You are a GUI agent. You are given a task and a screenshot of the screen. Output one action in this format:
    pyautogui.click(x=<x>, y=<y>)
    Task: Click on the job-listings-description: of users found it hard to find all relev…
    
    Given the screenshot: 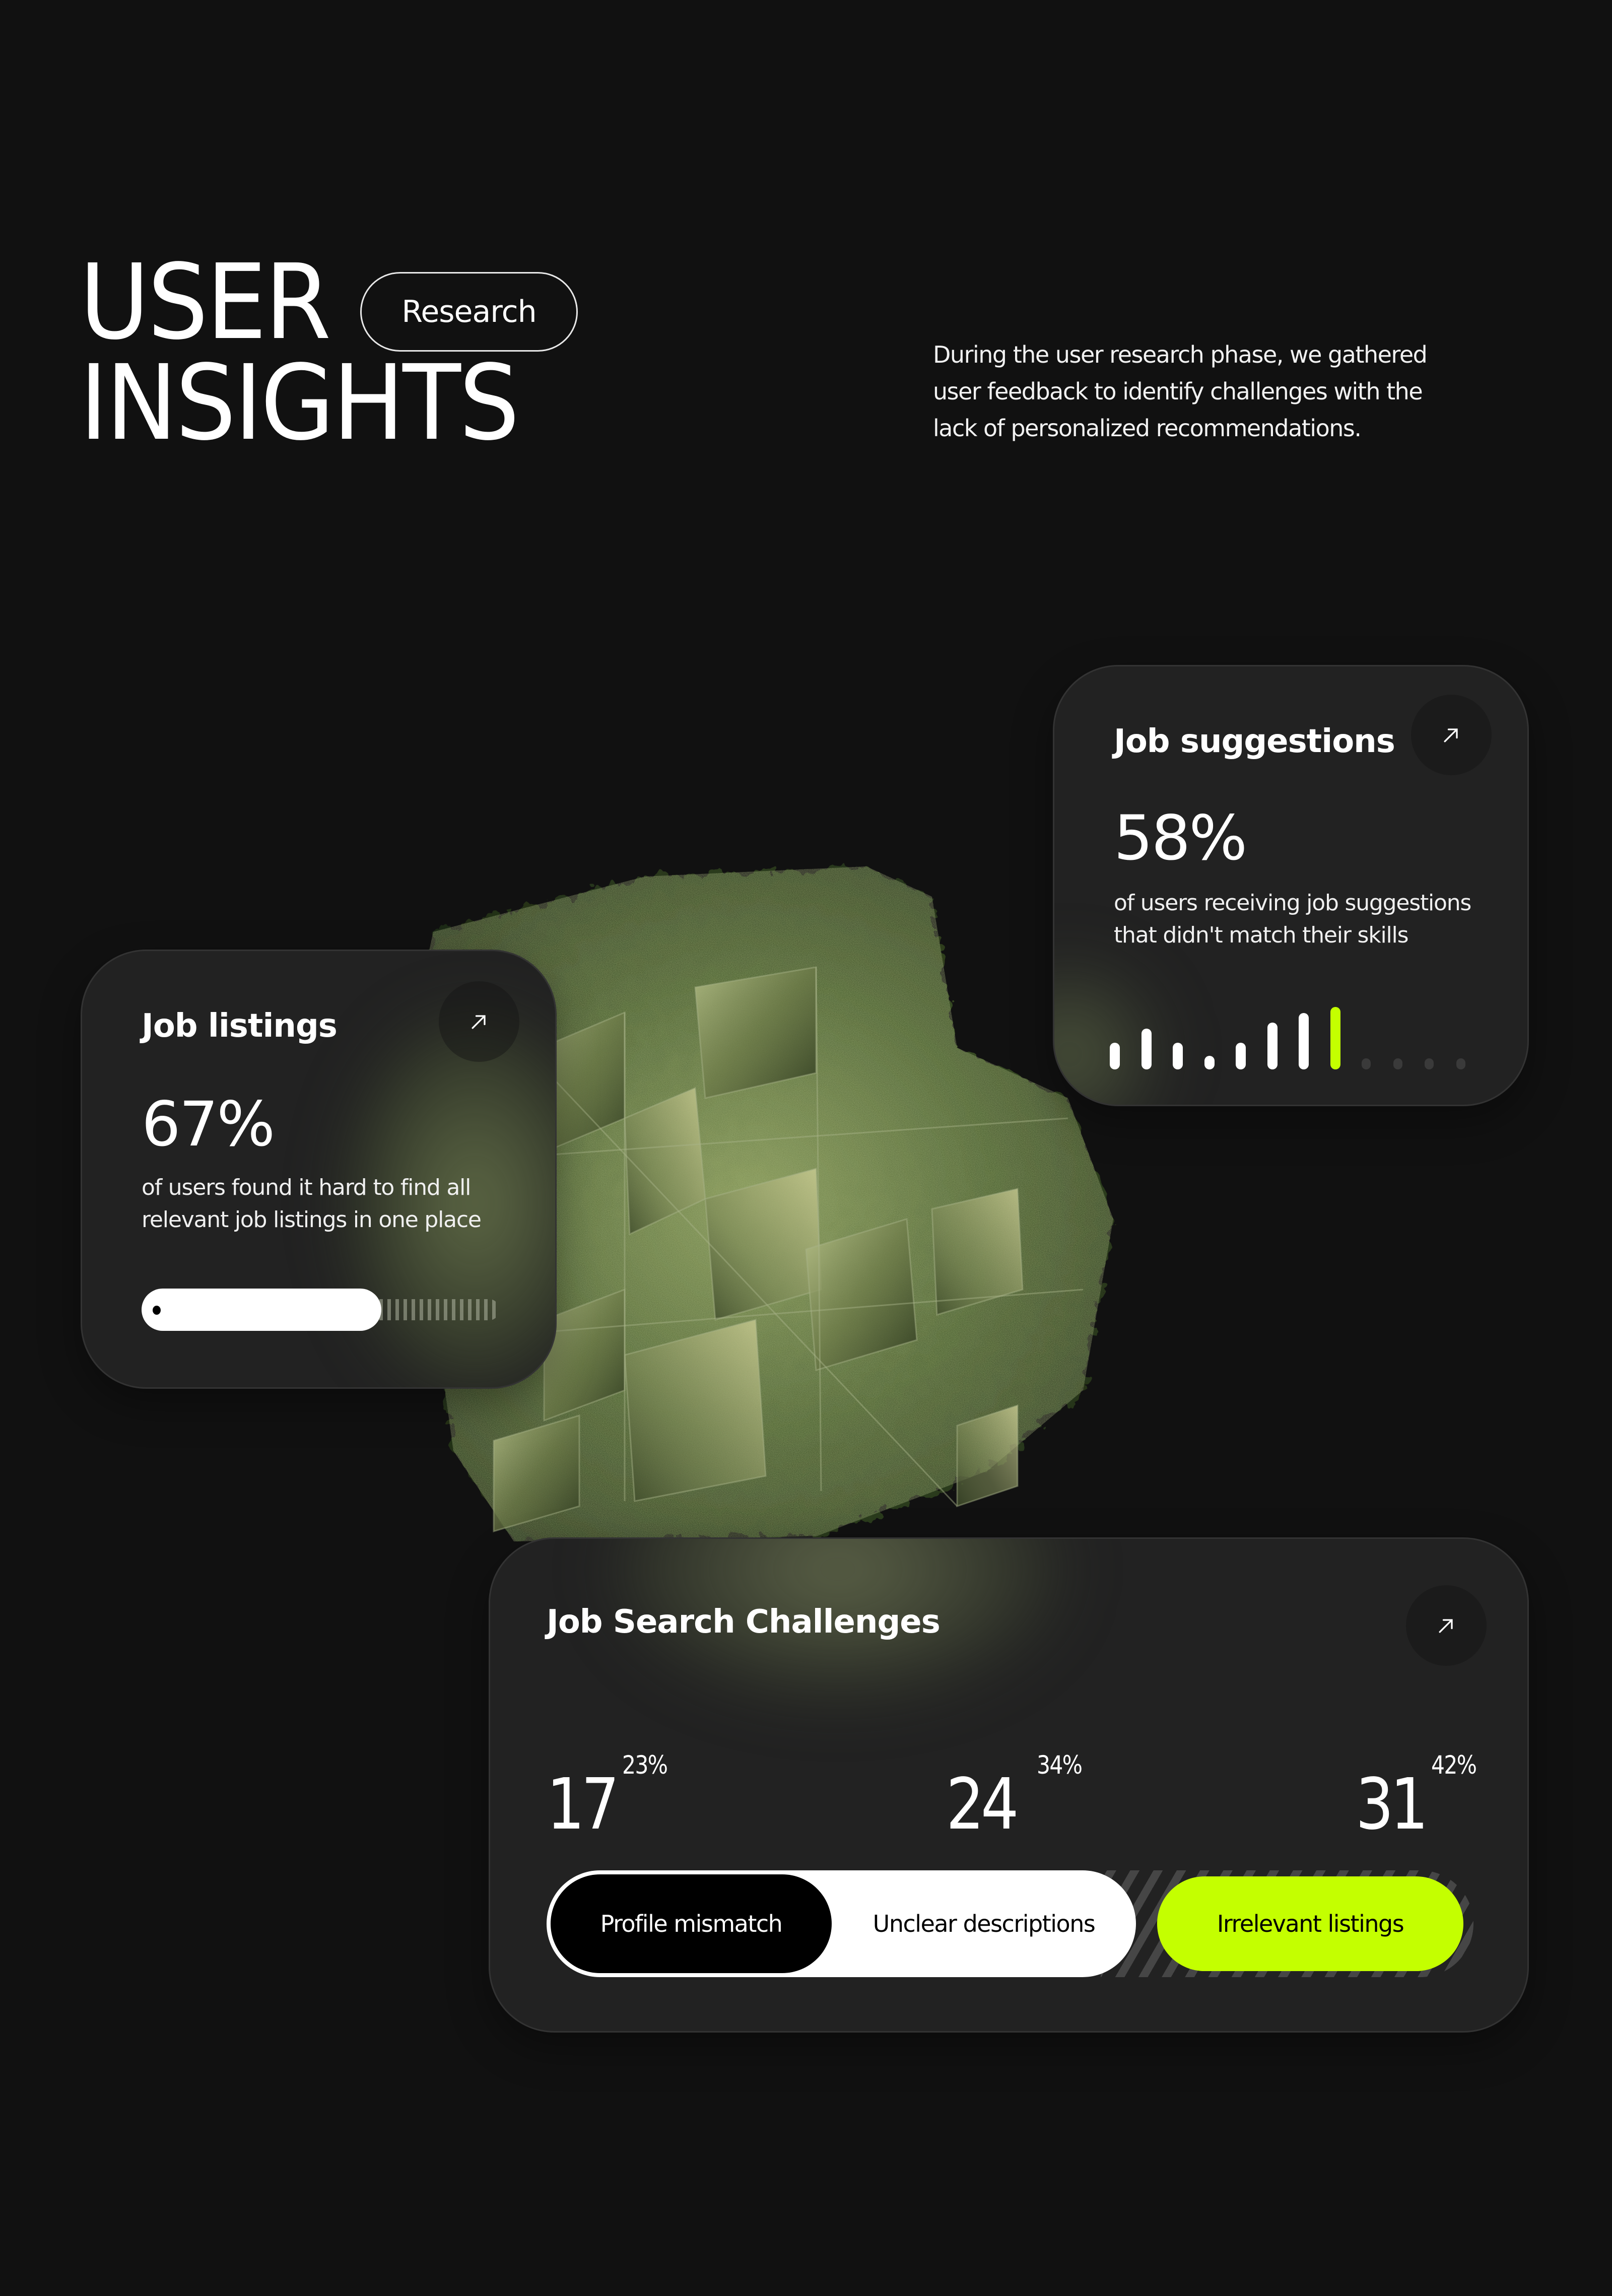 What is the action you would take?
    pyautogui.click(x=312, y=1204)
    